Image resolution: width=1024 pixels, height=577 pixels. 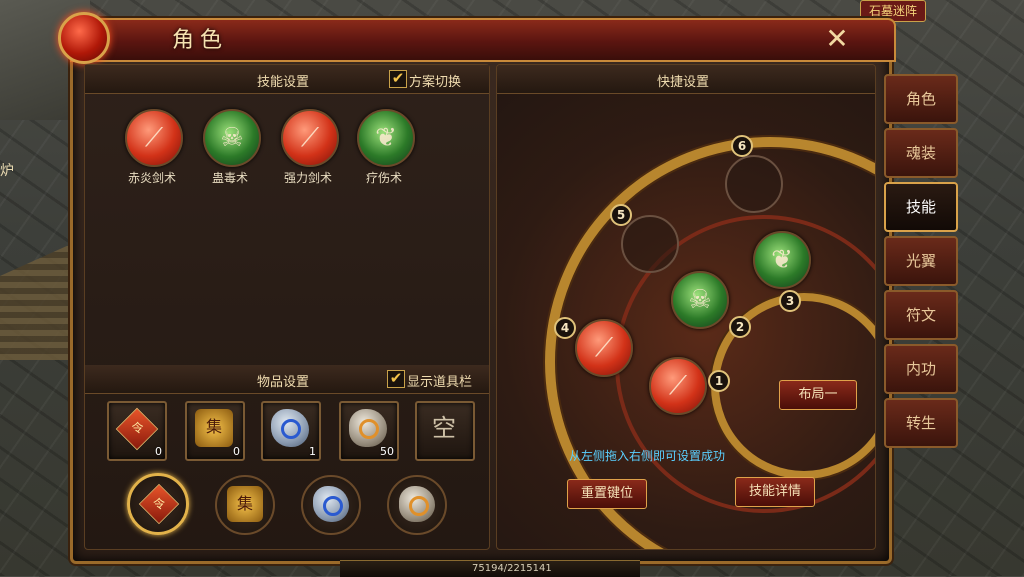 I want to click on item-slot: 1, so click(x=291, y=431).